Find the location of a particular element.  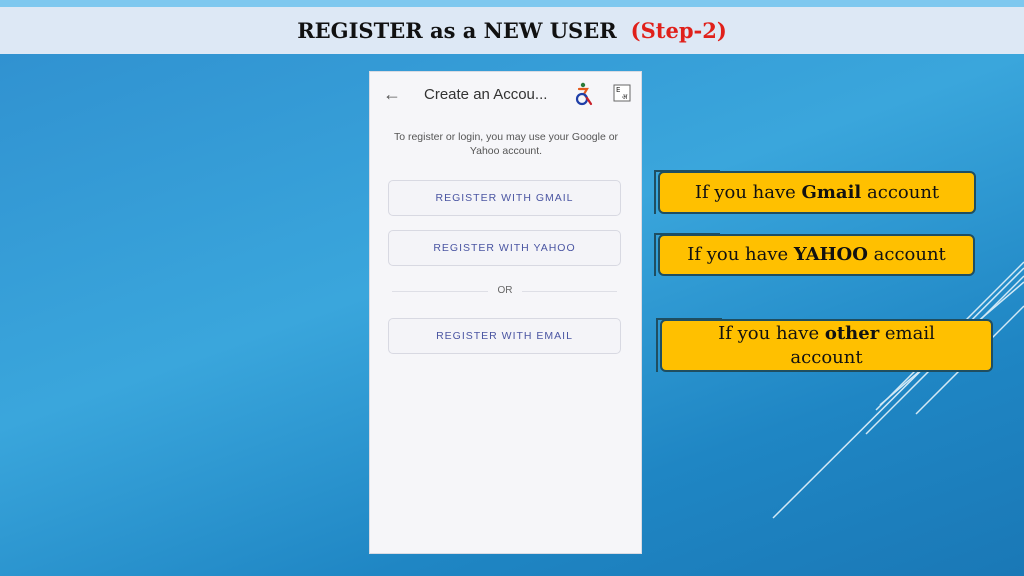

slide-title: REGISTER as a NEW USER is located at coordinates (457, 30).